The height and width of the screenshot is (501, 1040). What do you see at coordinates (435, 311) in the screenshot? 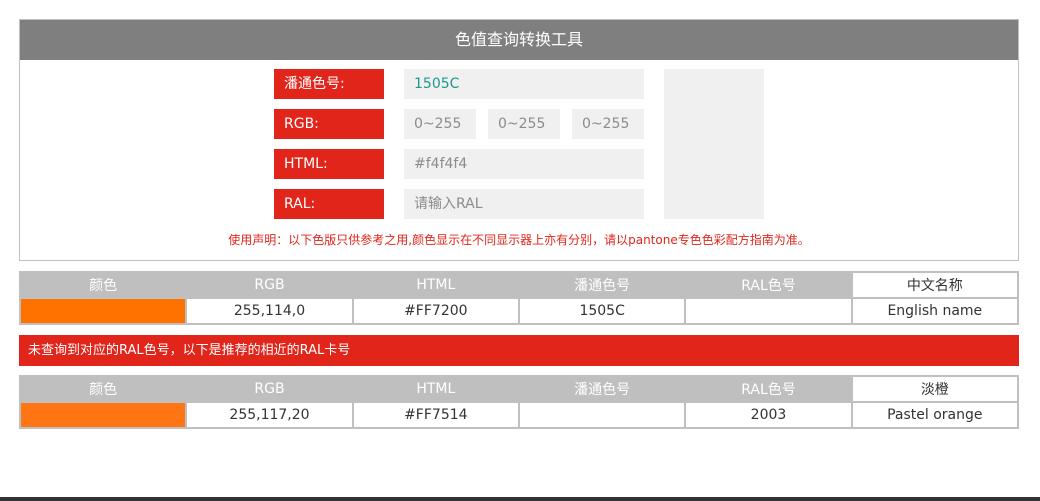
I see `html-cell: #FF7200` at bounding box center [435, 311].